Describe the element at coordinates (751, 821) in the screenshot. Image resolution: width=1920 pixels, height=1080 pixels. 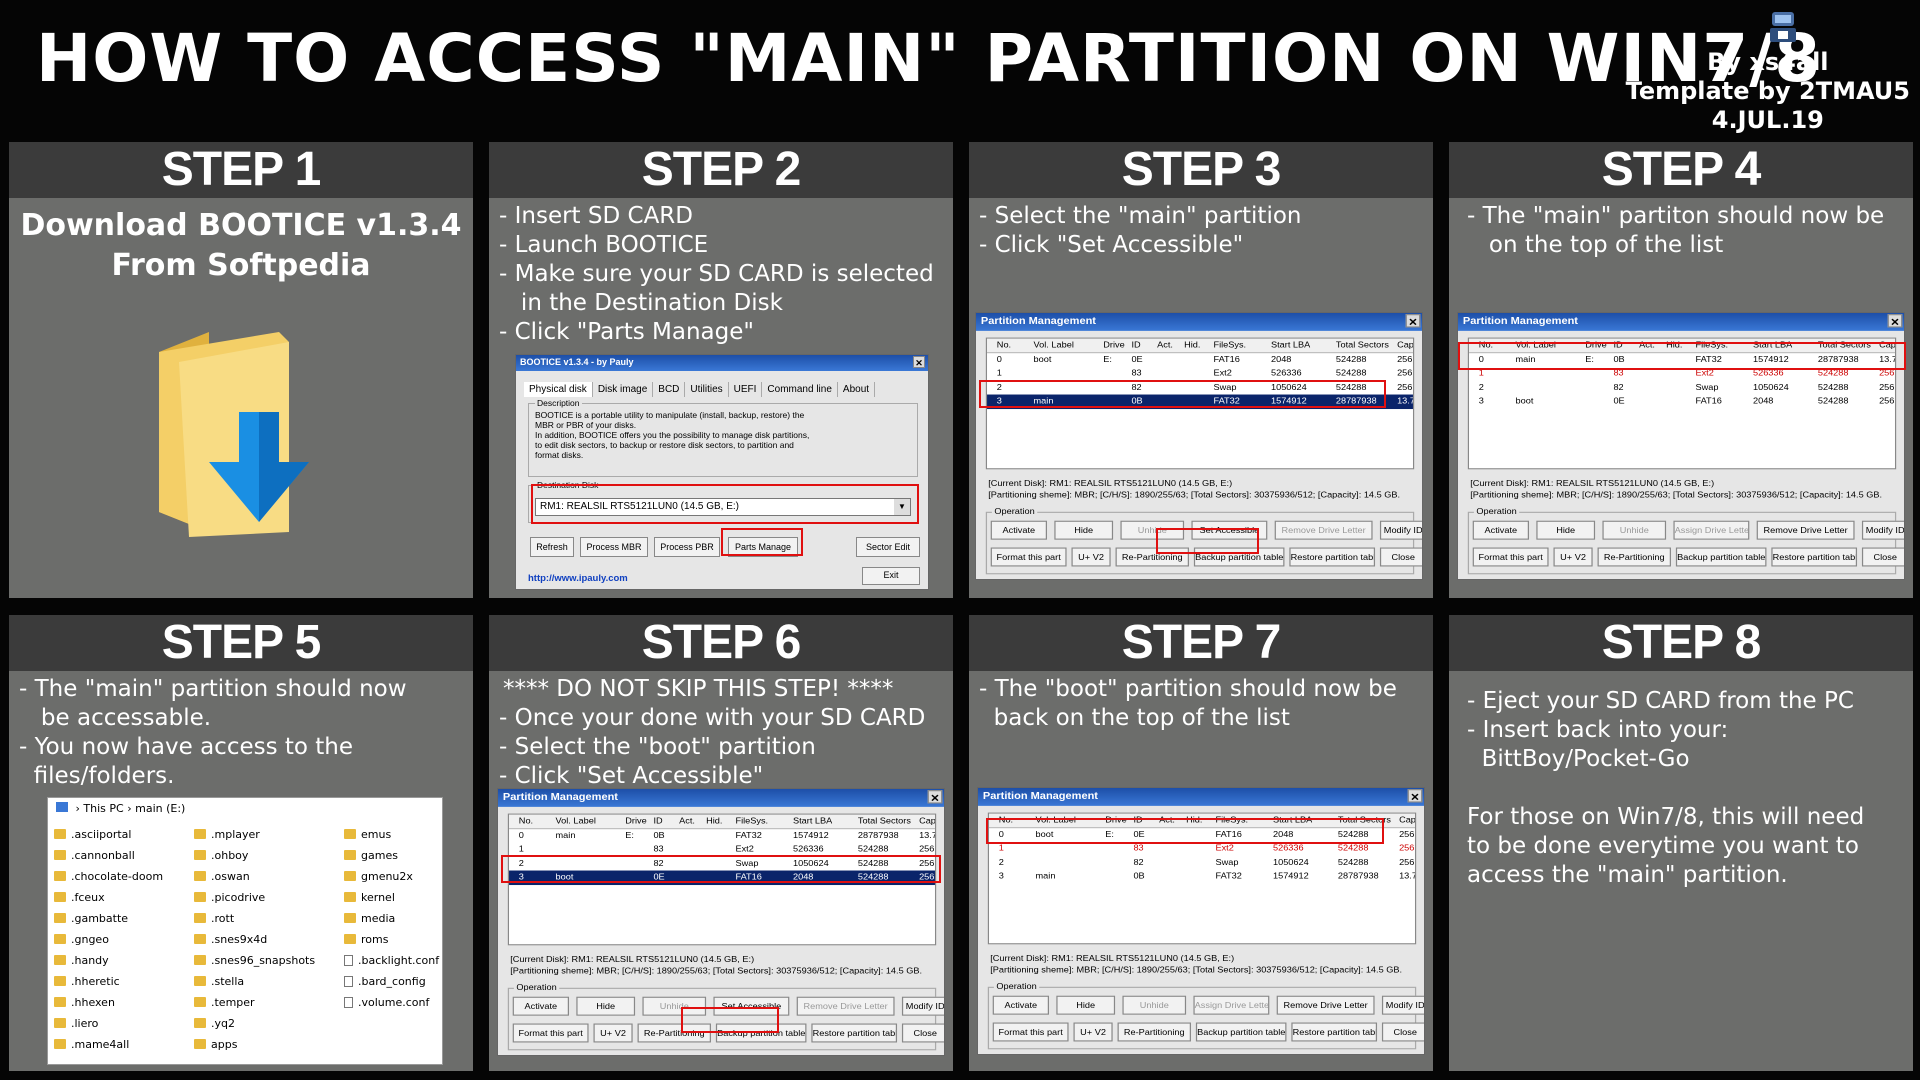
I see `column-header: FileSys.` at that location.